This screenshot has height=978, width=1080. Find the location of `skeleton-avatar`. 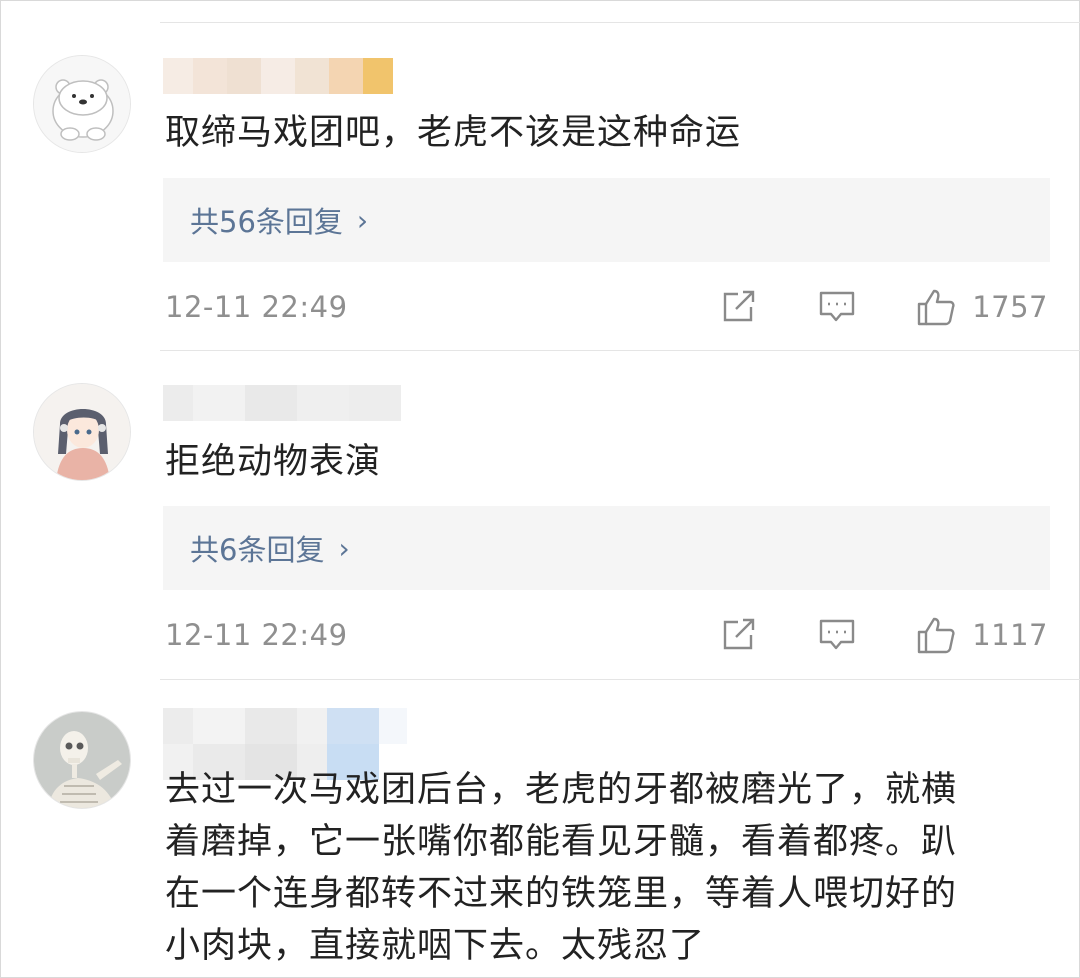

skeleton-avatar is located at coordinates (82, 760).